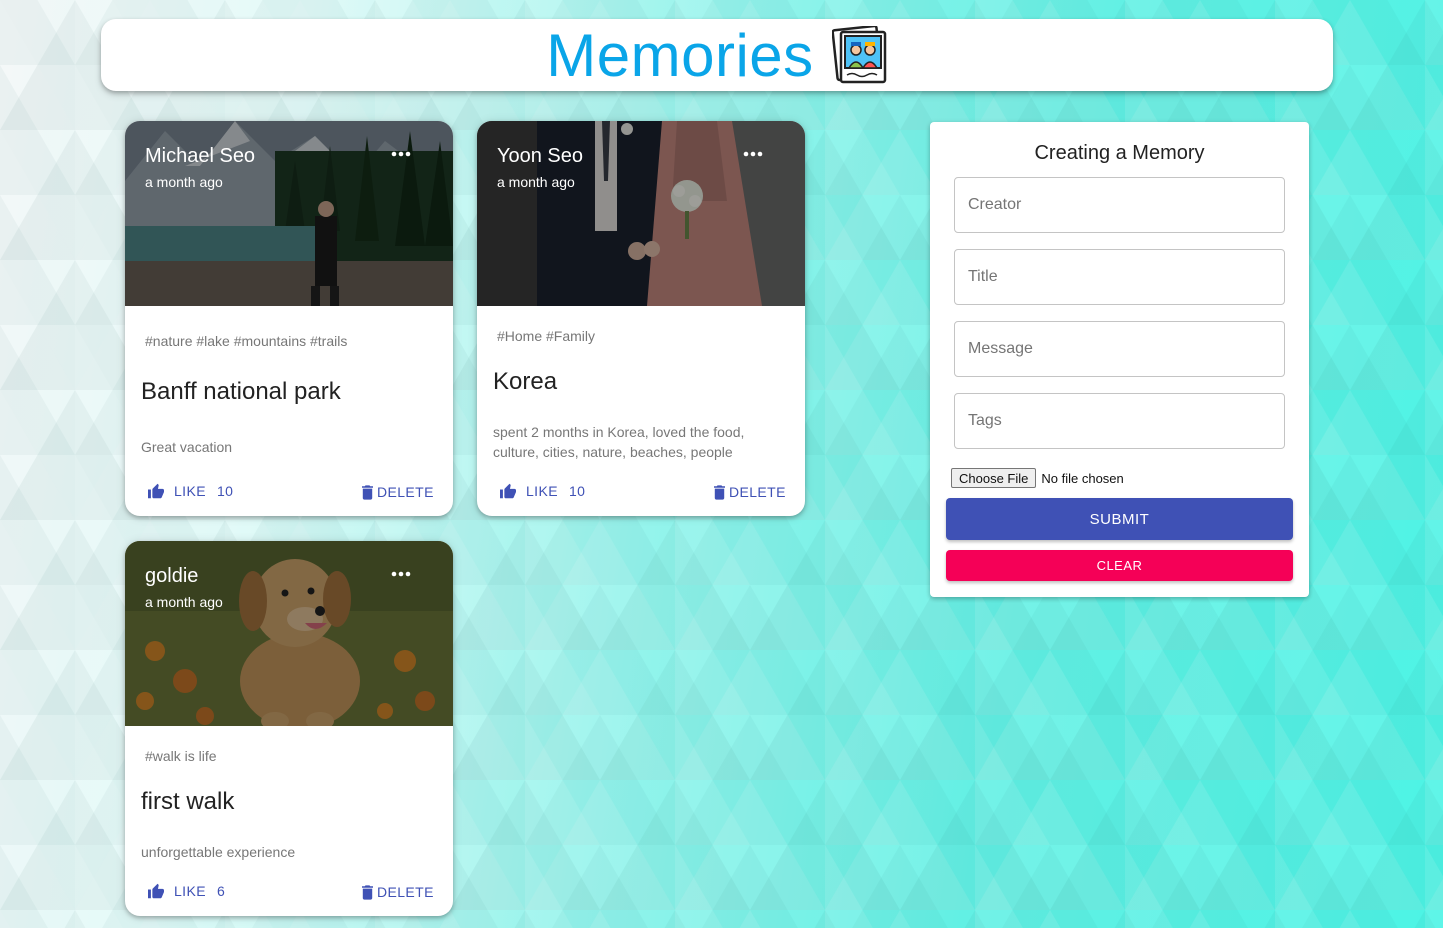  I want to click on post-image: Michael Seo a month ago, so click(289, 213).